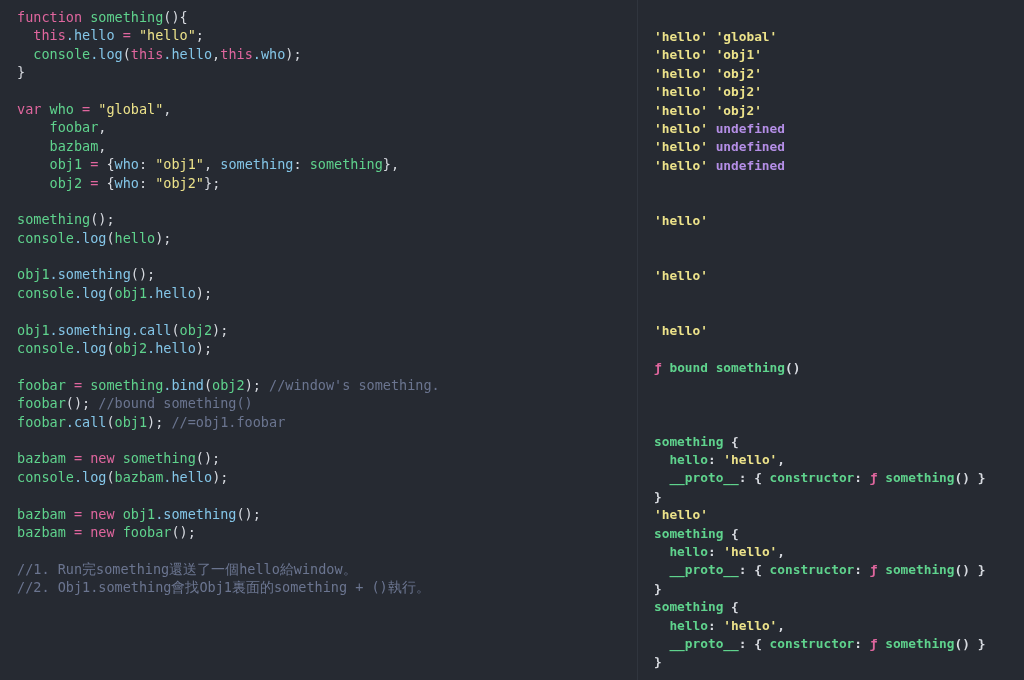 The height and width of the screenshot is (680, 1024). What do you see at coordinates (119, 458) in the screenshot?
I see `code-line: bazbam = new something();` at bounding box center [119, 458].